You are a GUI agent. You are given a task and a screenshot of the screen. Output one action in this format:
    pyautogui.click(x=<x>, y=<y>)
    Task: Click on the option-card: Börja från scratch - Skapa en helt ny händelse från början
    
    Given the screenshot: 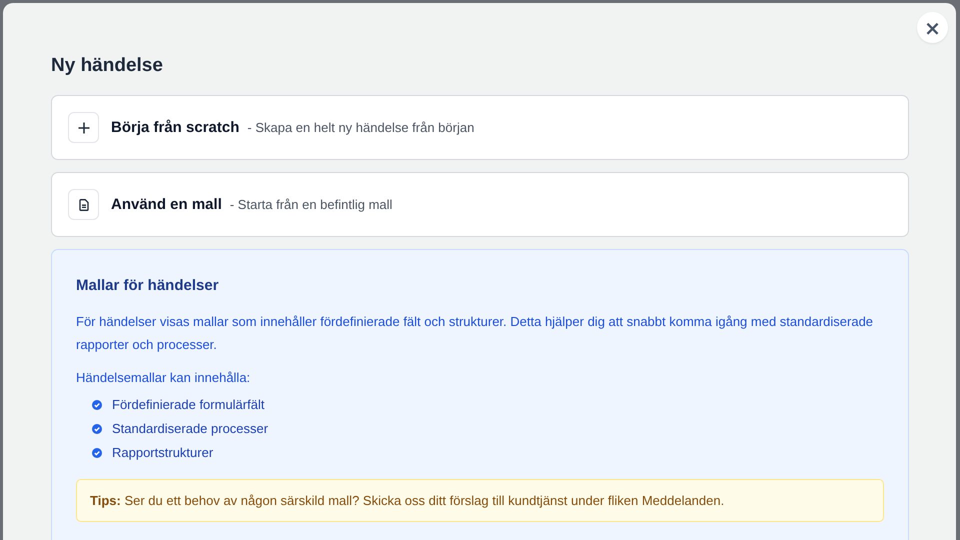 What is the action you would take?
    pyautogui.click(x=480, y=127)
    